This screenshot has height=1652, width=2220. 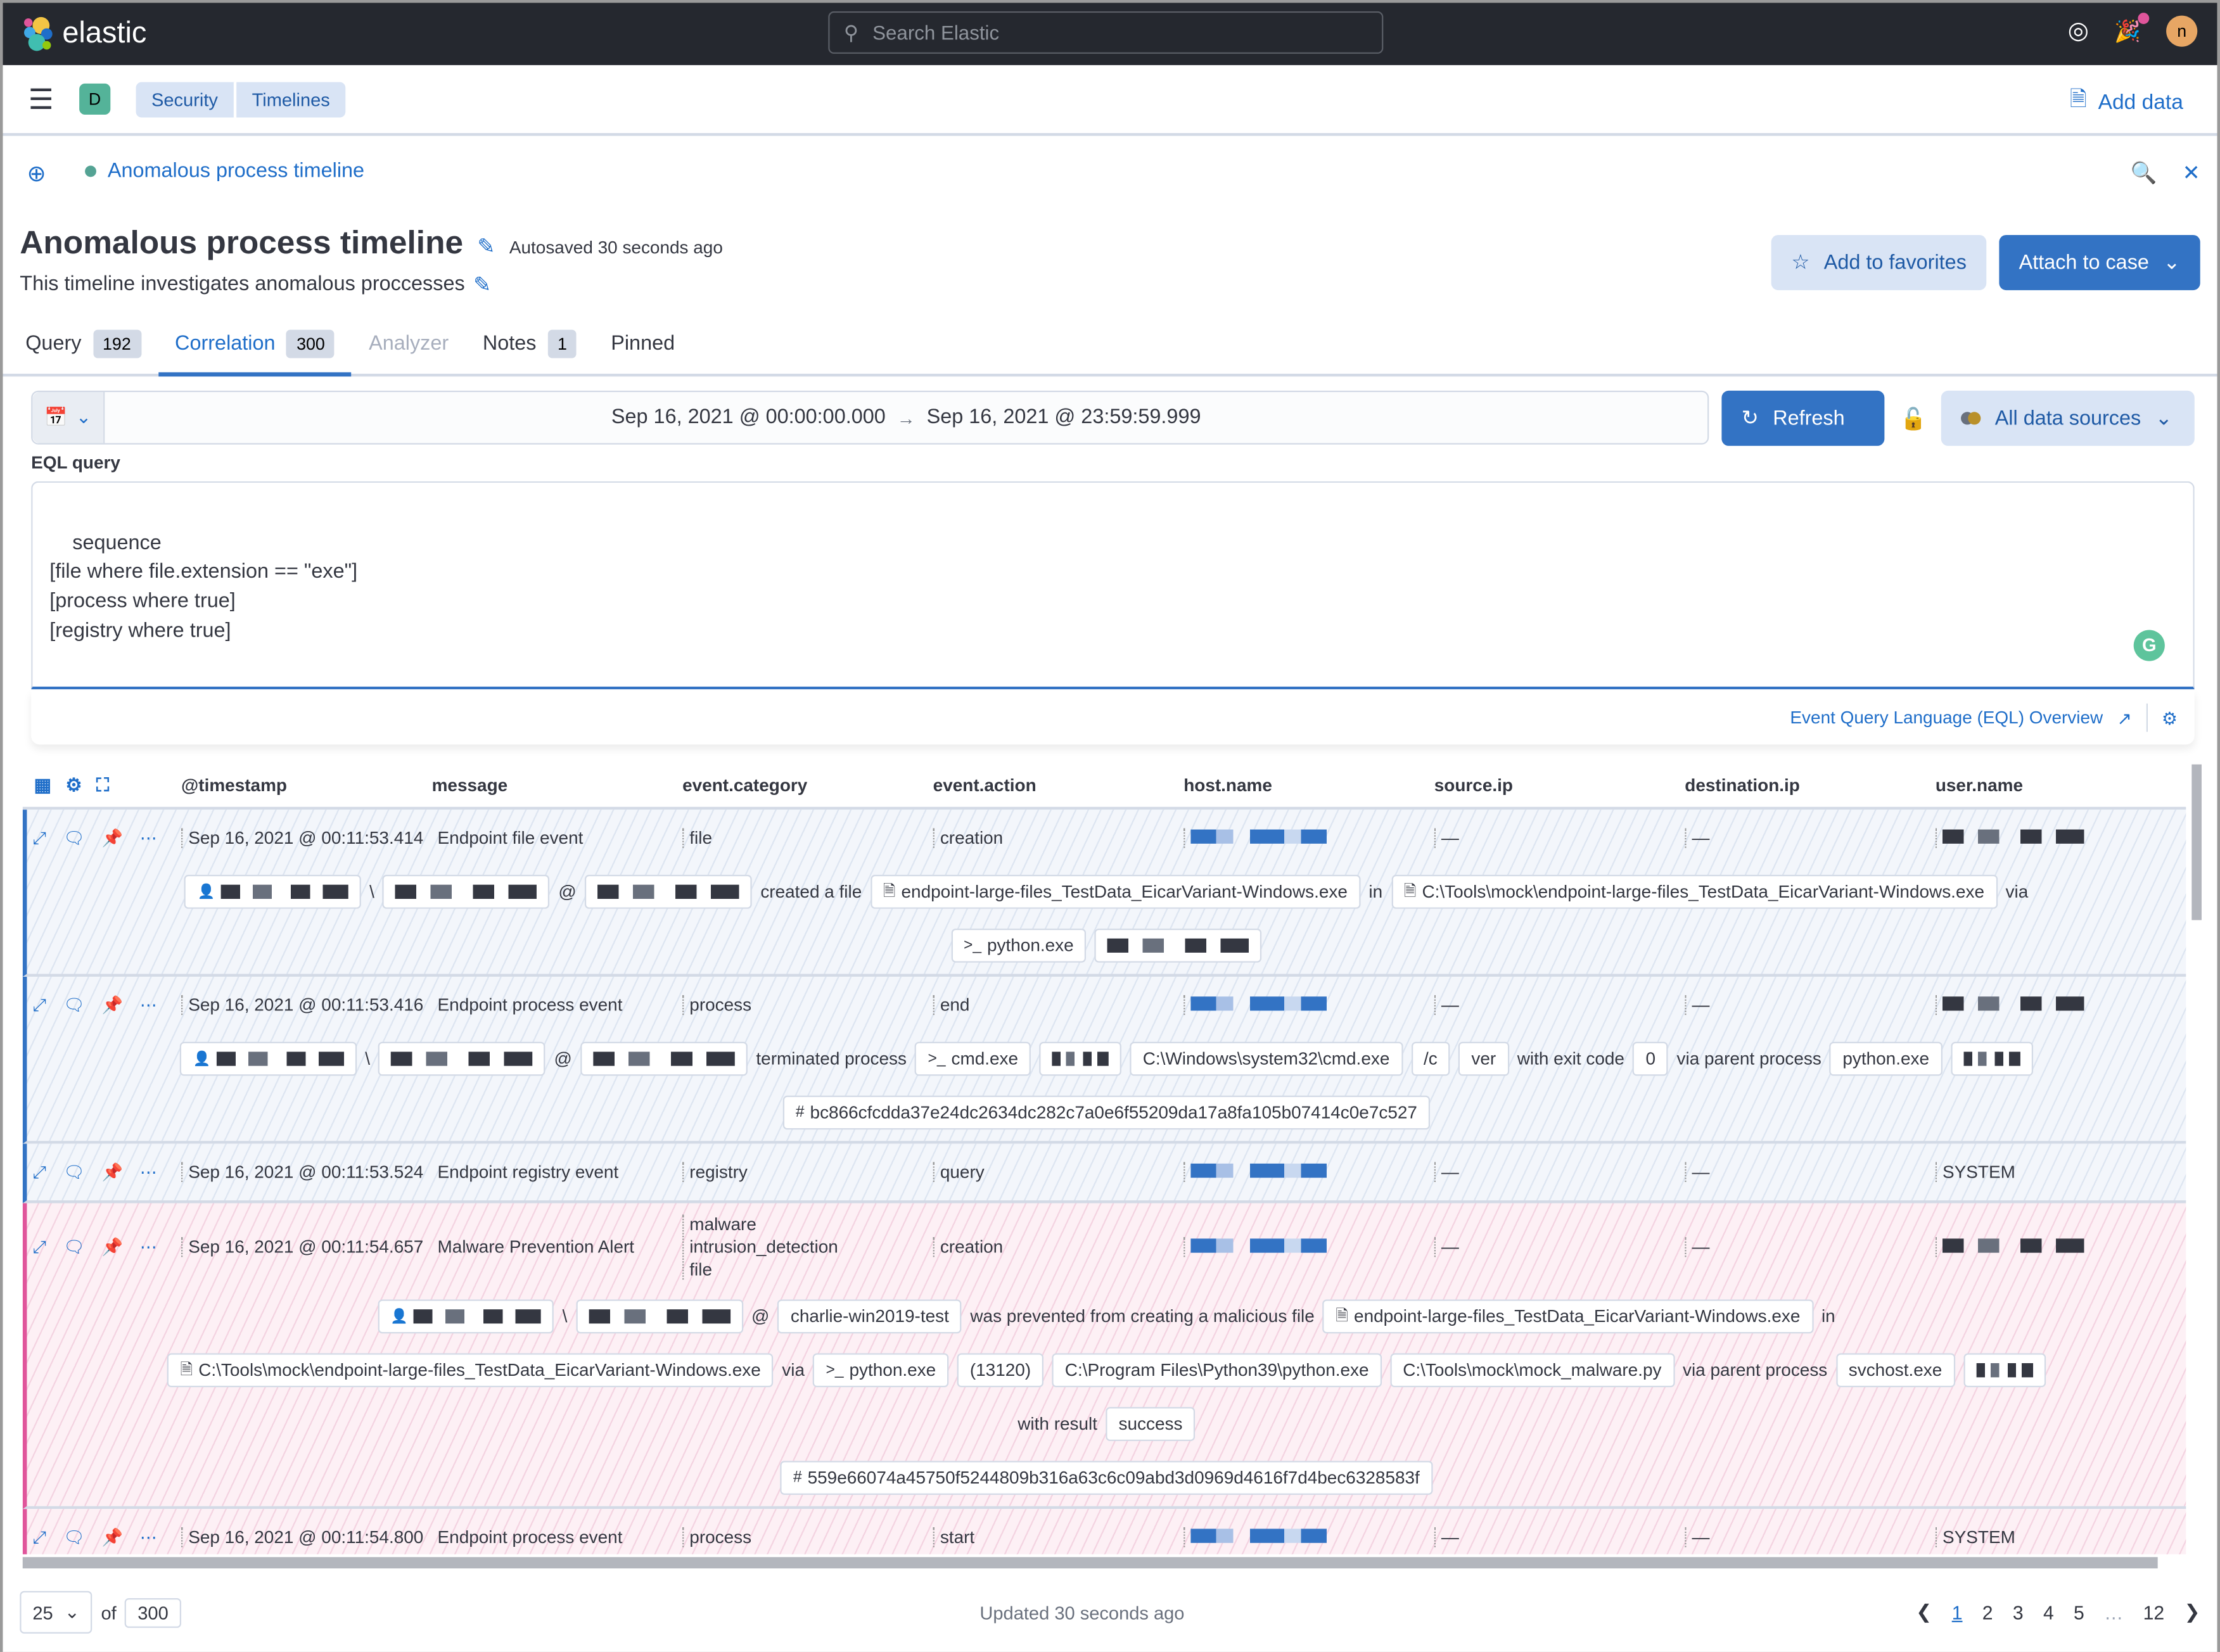 I want to click on tab-query: Query 192, so click(x=83, y=344).